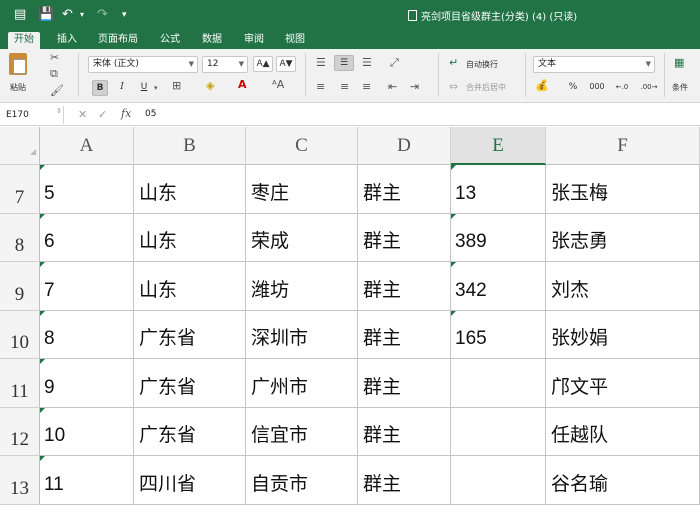  What do you see at coordinates (498, 189) in the screenshot?
I see `table-cell: 13` at bounding box center [498, 189].